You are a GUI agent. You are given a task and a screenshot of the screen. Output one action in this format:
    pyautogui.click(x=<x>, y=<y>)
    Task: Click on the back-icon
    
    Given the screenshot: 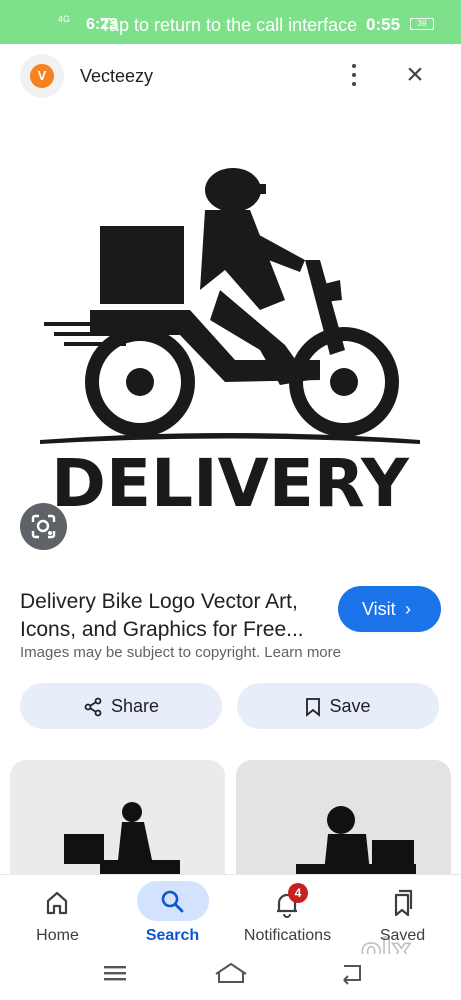 What is the action you would take?
    pyautogui.click(x=352, y=975)
    